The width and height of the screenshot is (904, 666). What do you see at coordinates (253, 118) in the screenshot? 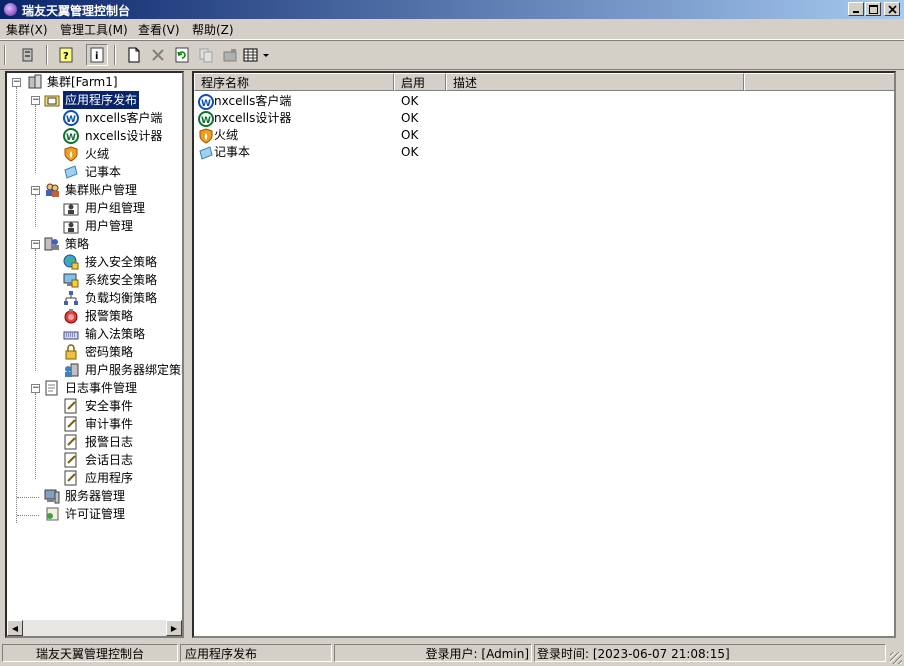
I see `list-item-name: nxcells设计器` at bounding box center [253, 118].